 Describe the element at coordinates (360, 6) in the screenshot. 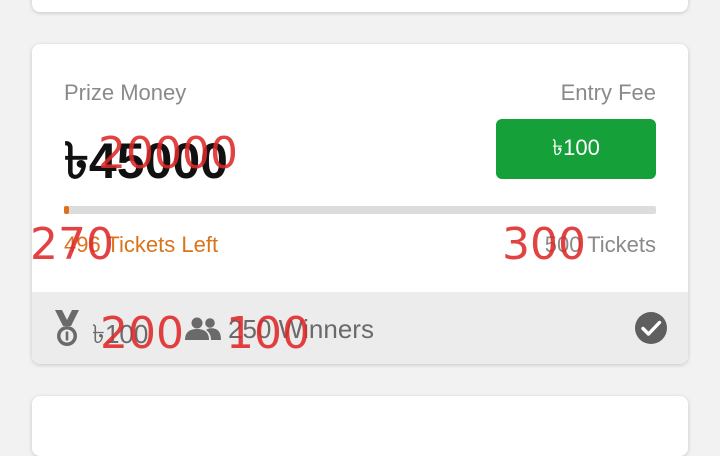

I see `previous-card` at that location.